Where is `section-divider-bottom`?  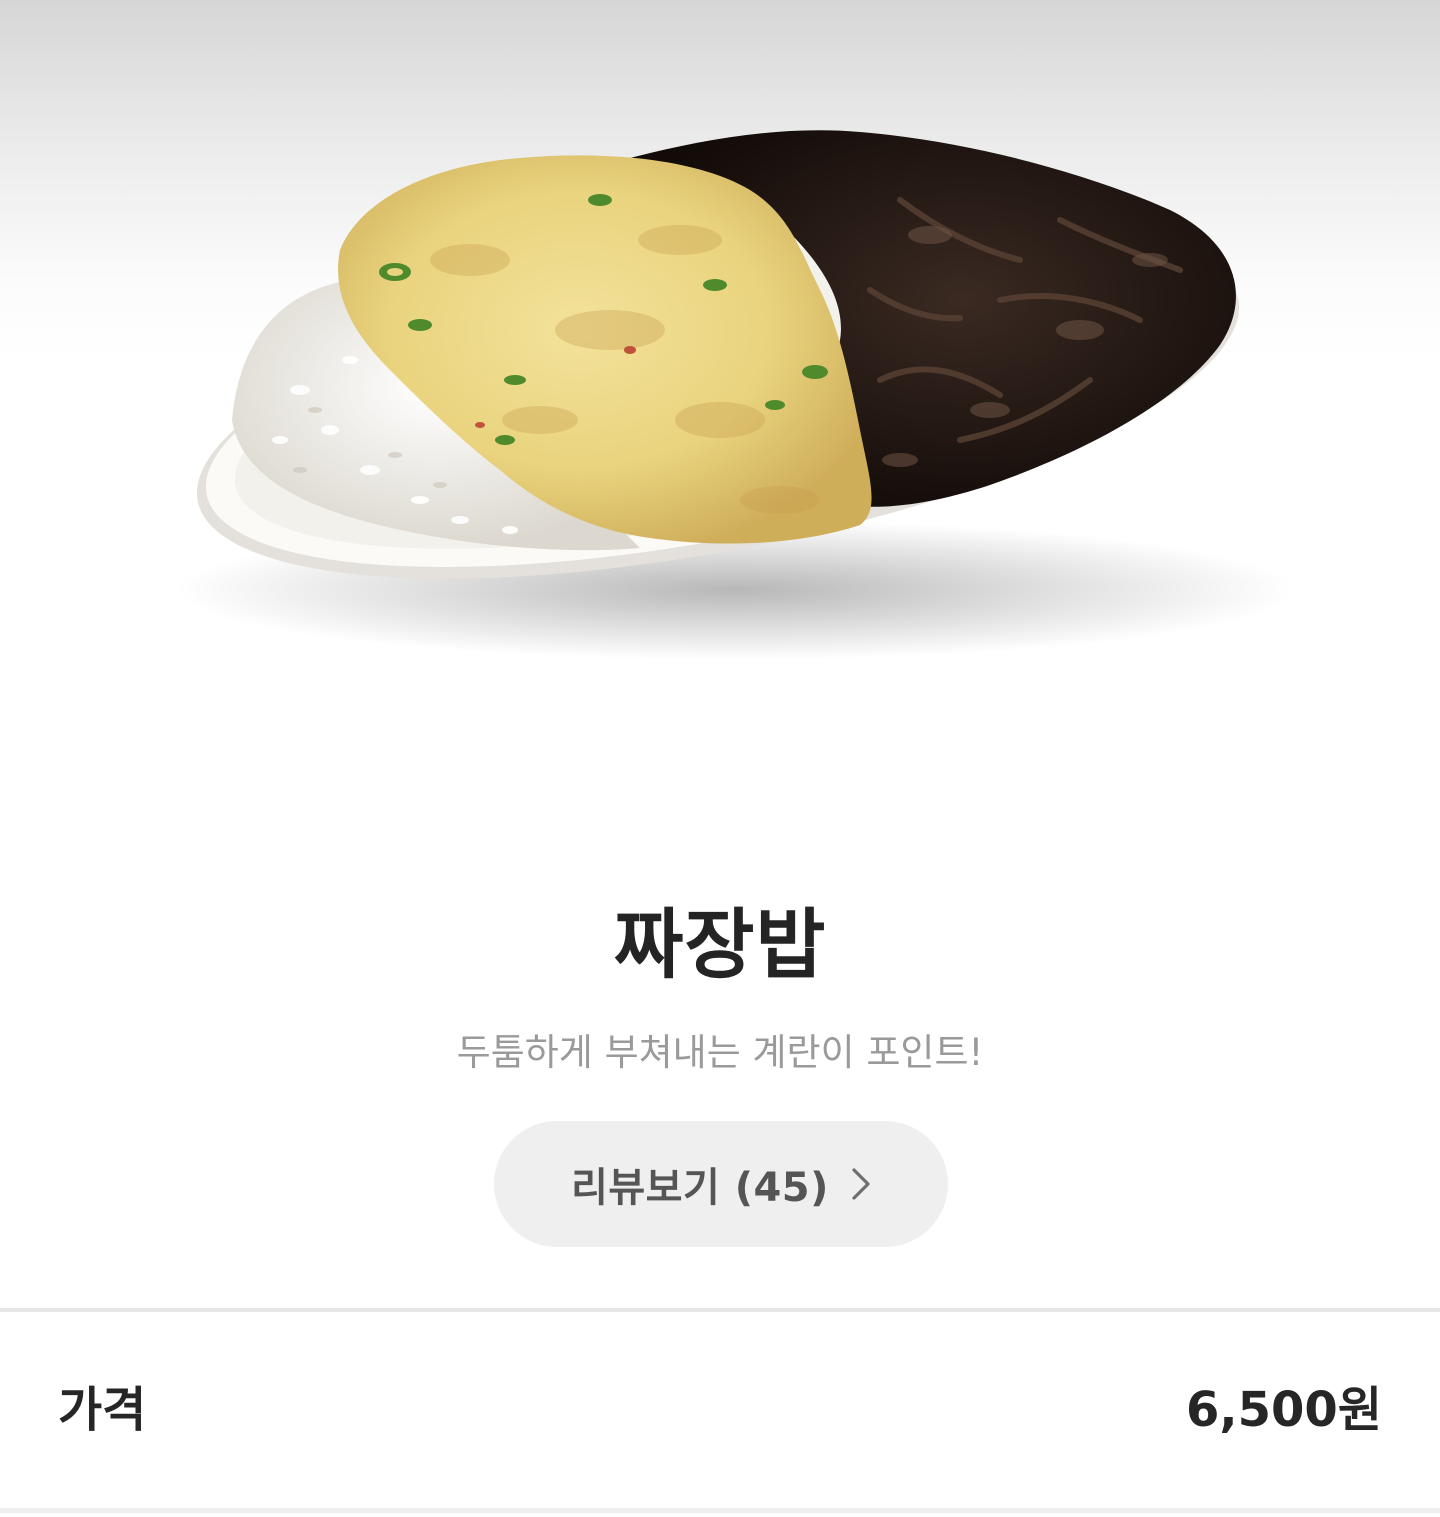 section-divider-bottom is located at coordinates (720, 1510).